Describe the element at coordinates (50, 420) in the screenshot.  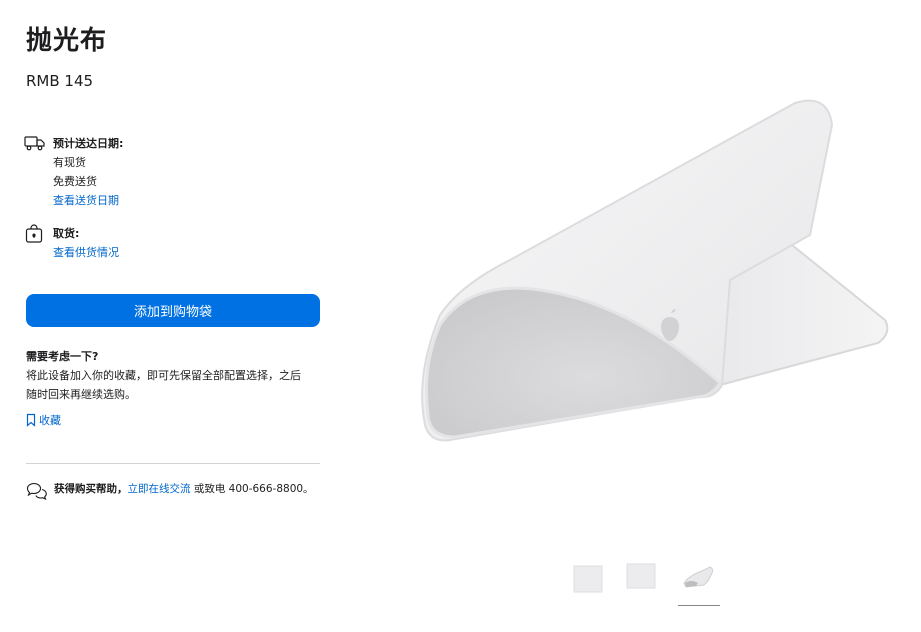
I see `save-label: 收藏` at that location.